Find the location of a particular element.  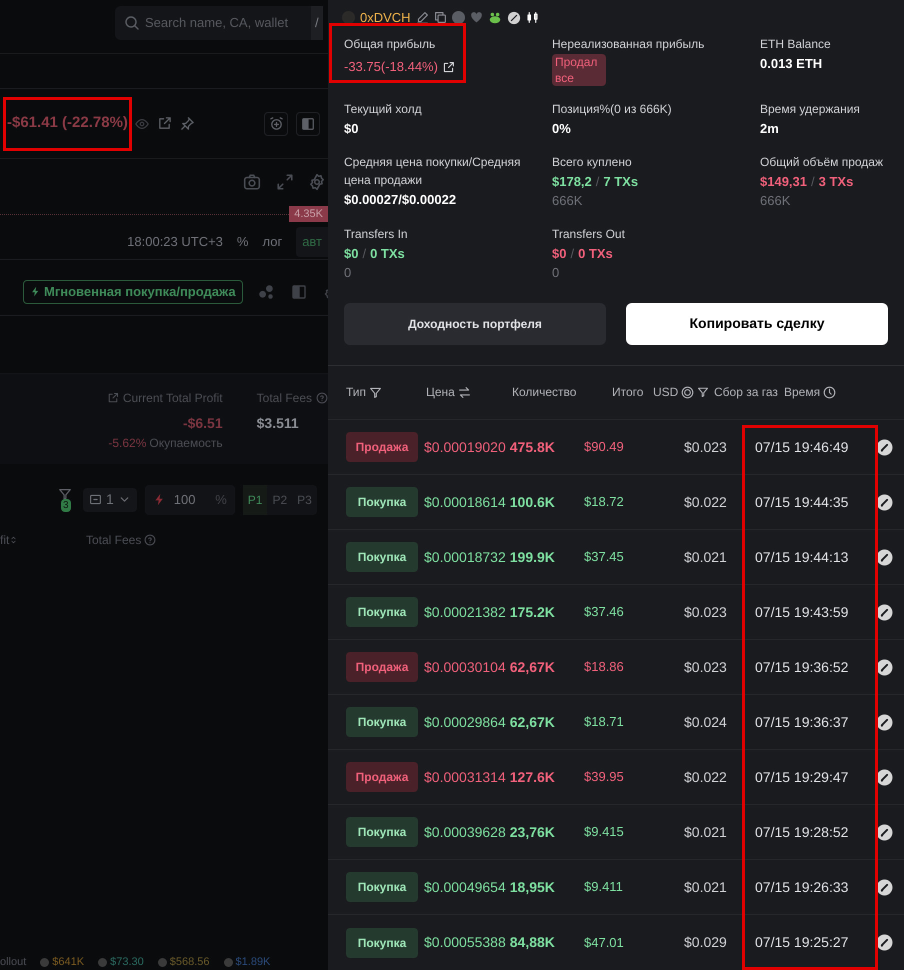

amount-value: 100 is located at coordinates (185, 499).